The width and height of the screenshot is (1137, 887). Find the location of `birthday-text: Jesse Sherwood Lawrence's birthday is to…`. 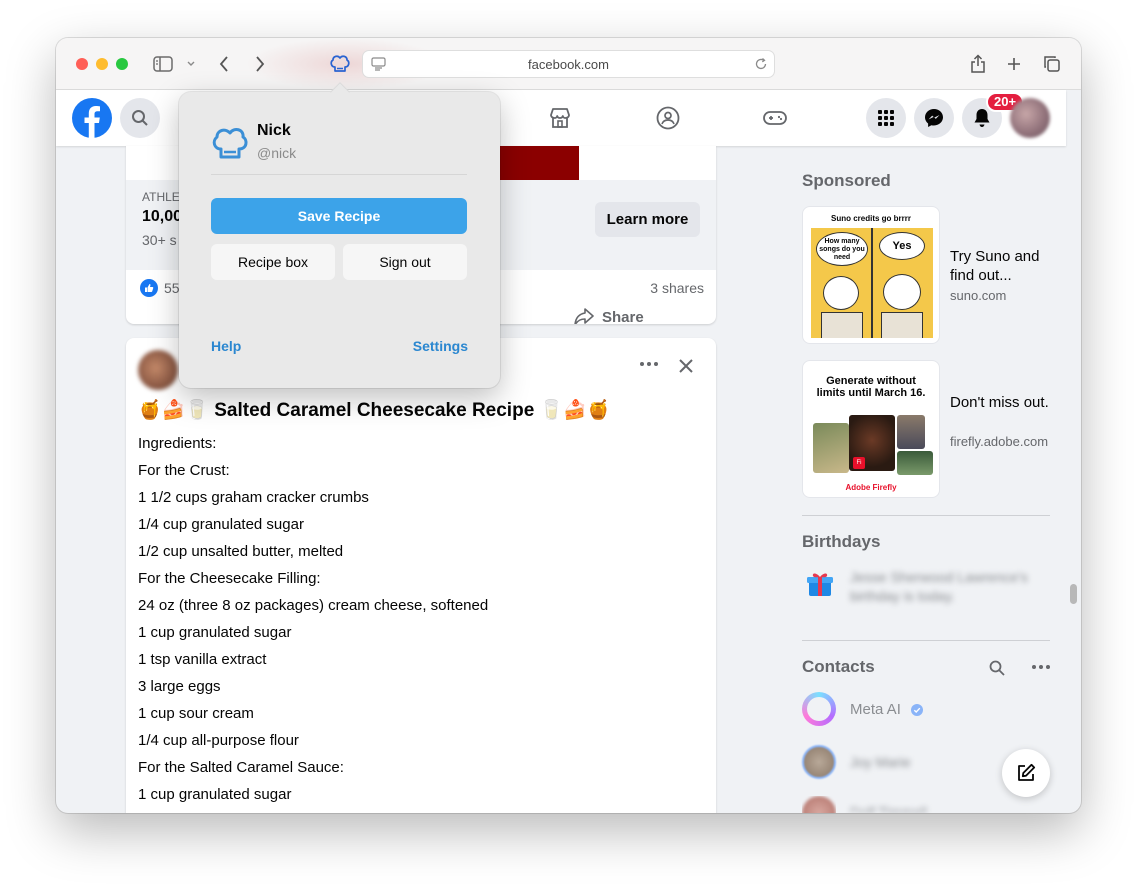

birthday-text: Jesse Sherwood Lawrence's birthday is to… is located at coordinates (940, 587).